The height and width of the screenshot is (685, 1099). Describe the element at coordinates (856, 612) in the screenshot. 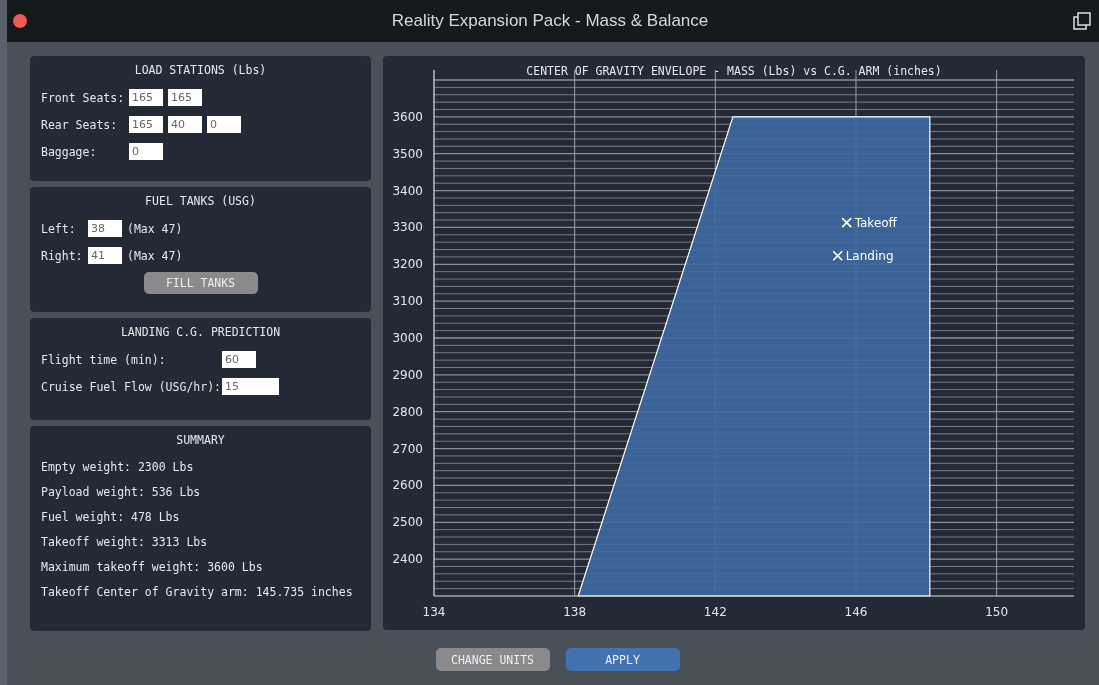

I see `x-tick-label: 146` at that location.